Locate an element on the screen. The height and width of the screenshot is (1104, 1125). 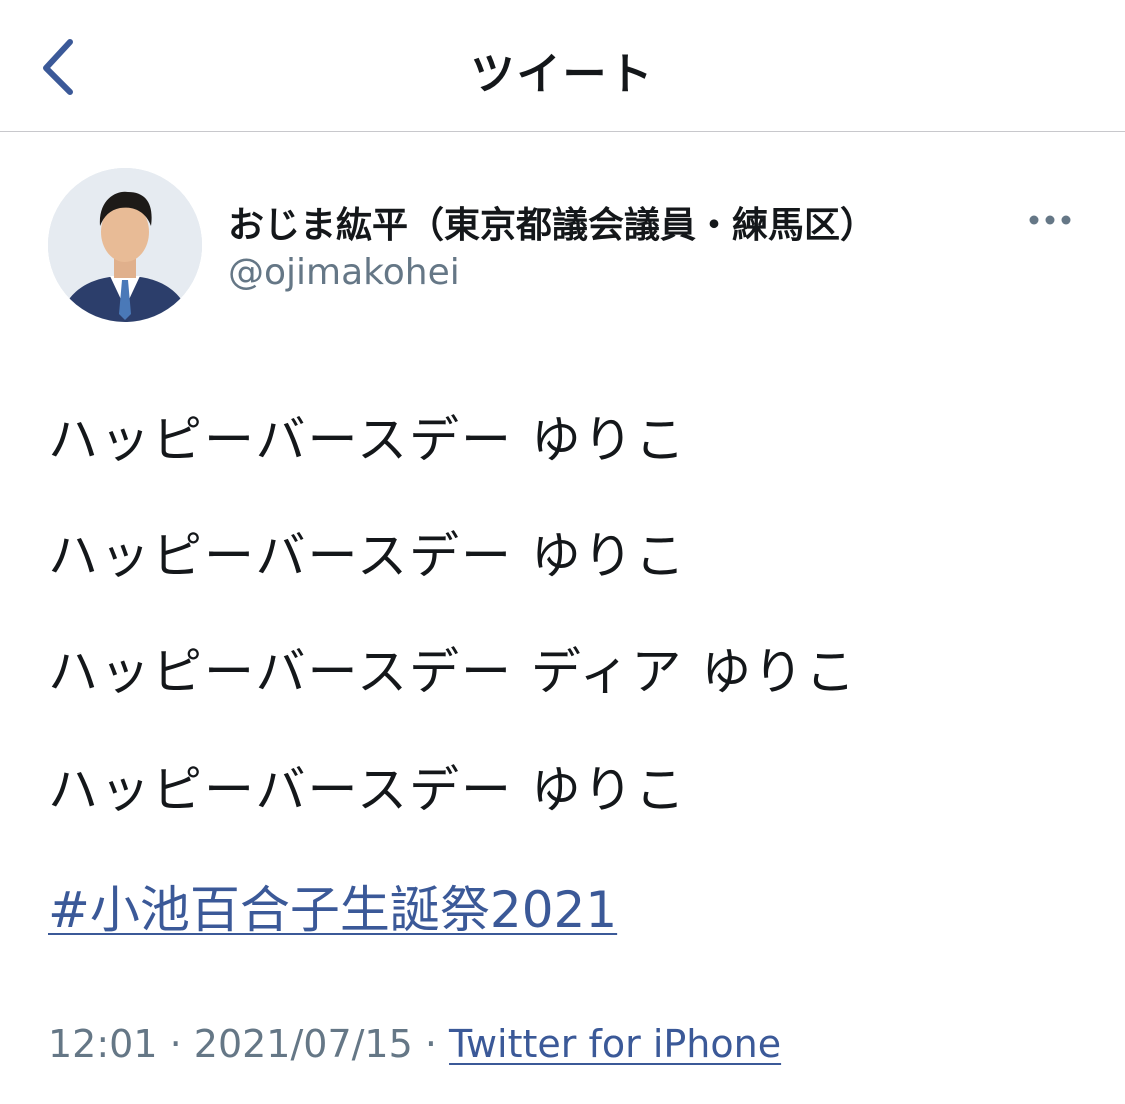
page-title: ツイート is located at coordinates (562, 74).